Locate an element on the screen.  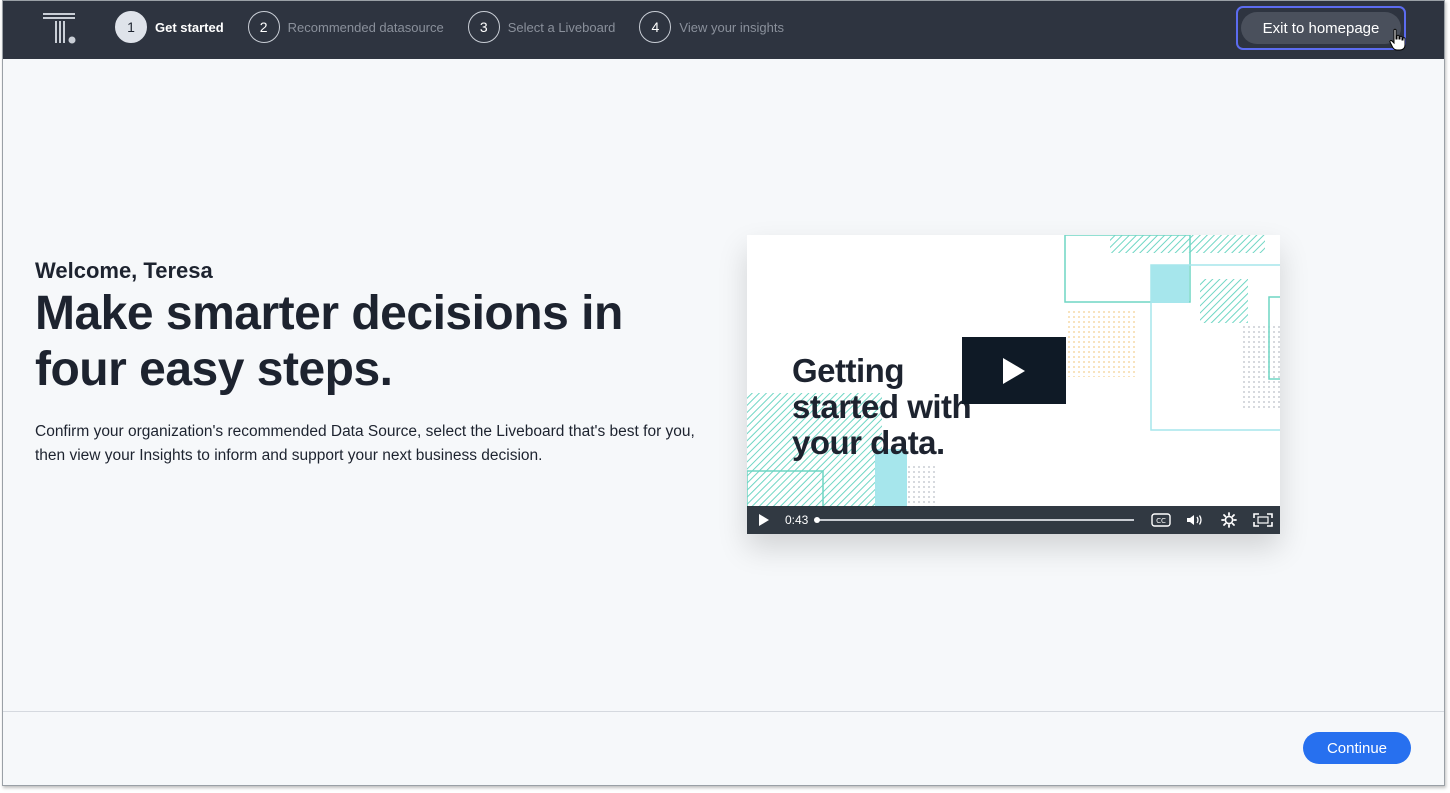
captions-button: CC is located at coordinates (1161, 520).